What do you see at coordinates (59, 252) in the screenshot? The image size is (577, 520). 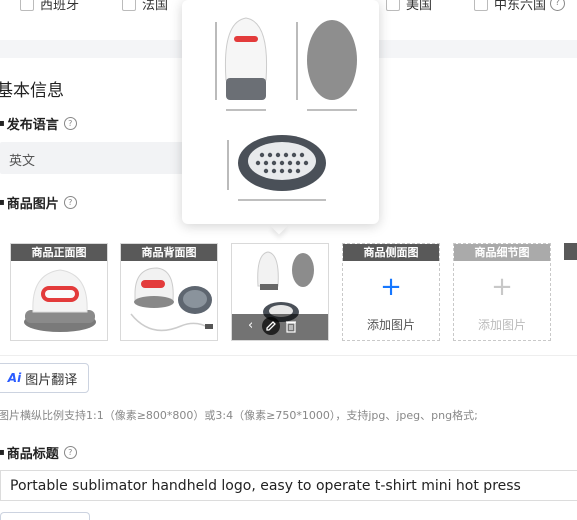 I see `card-label: 商品正面图` at bounding box center [59, 252].